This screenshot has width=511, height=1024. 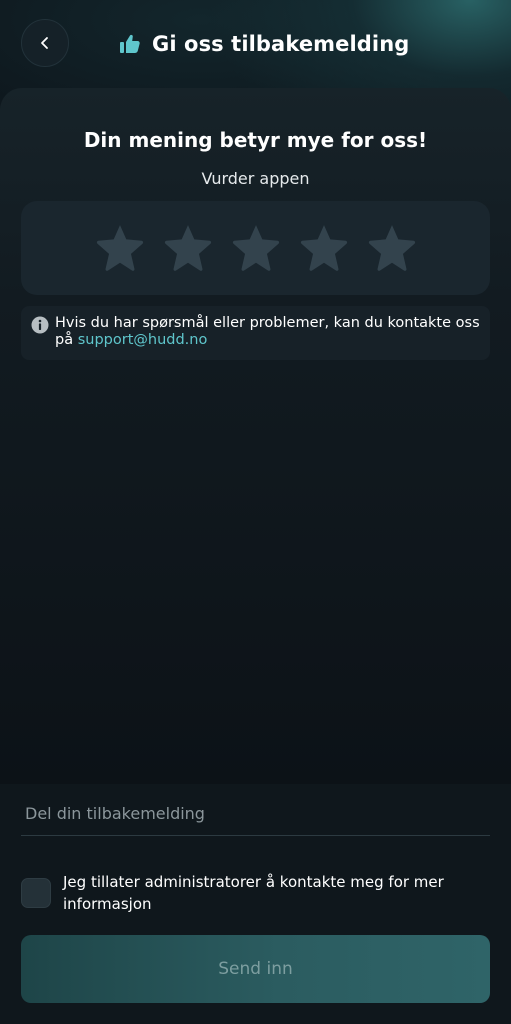 I want to click on header-title-group: Gi oss tilbakemelding, so click(x=263, y=44).